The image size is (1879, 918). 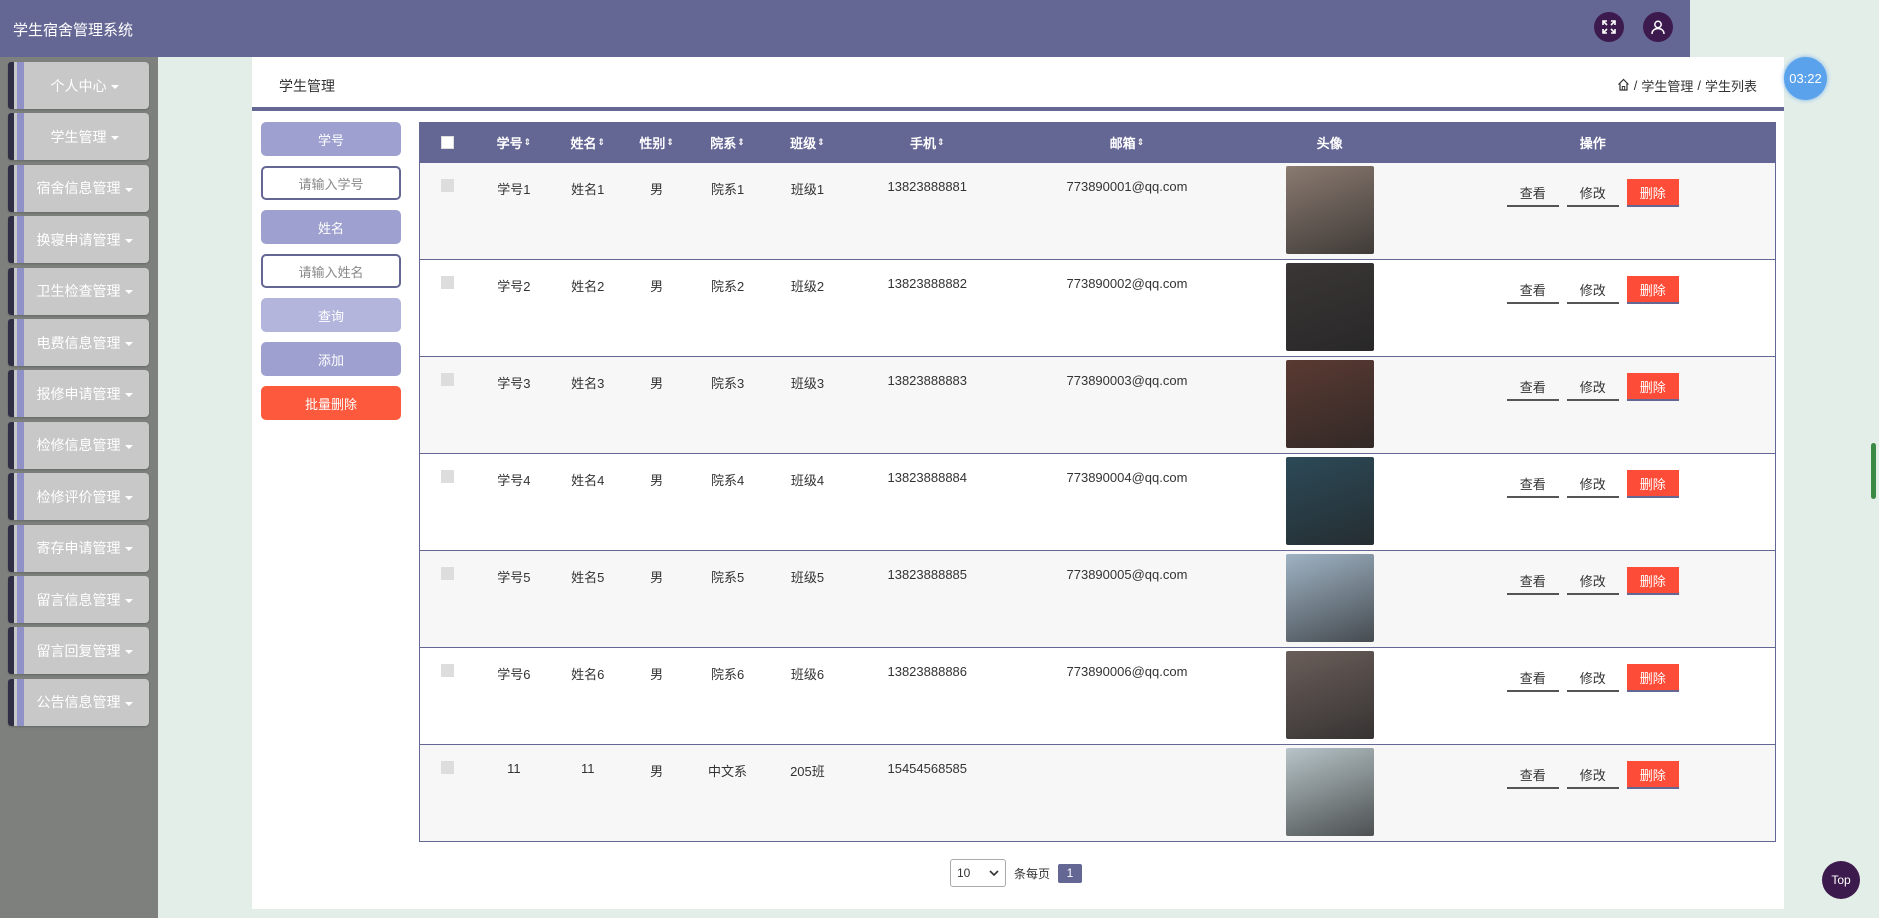 What do you see at coordinates (727, 480) in the screenshot?
I see `cell-department: 院系4` at bounding box center [727, 480].